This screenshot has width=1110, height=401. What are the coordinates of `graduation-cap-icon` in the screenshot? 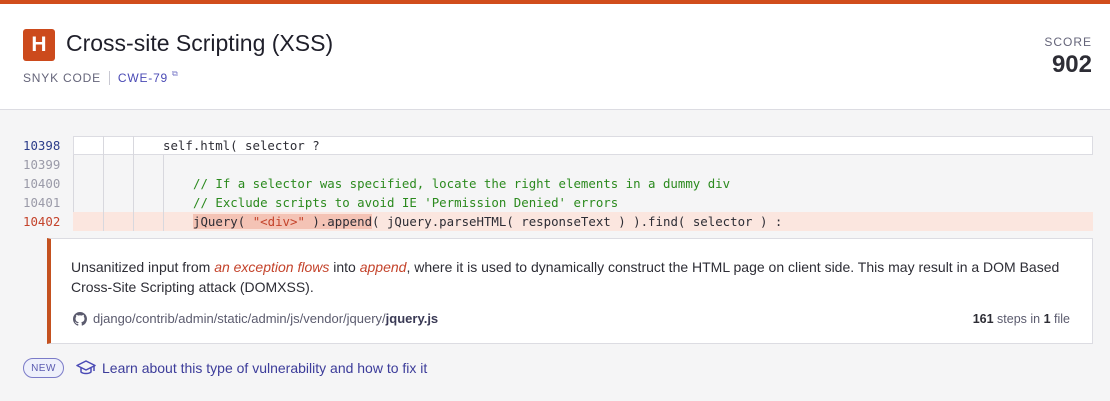 It's located at (86, 367).